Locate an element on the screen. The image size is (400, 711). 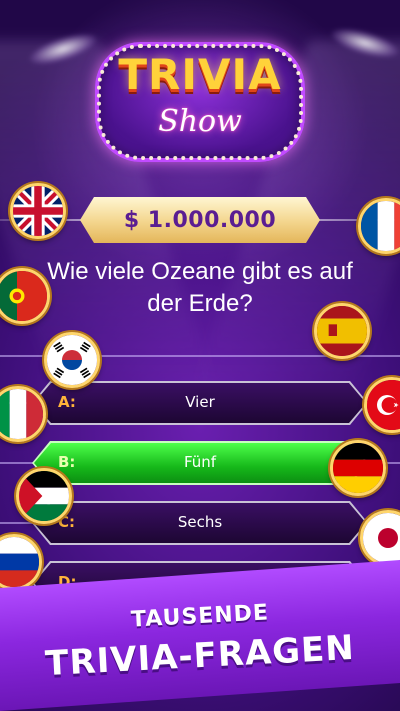
prize-amount: $ 1.000.000 is located at coordinates (200, 220).